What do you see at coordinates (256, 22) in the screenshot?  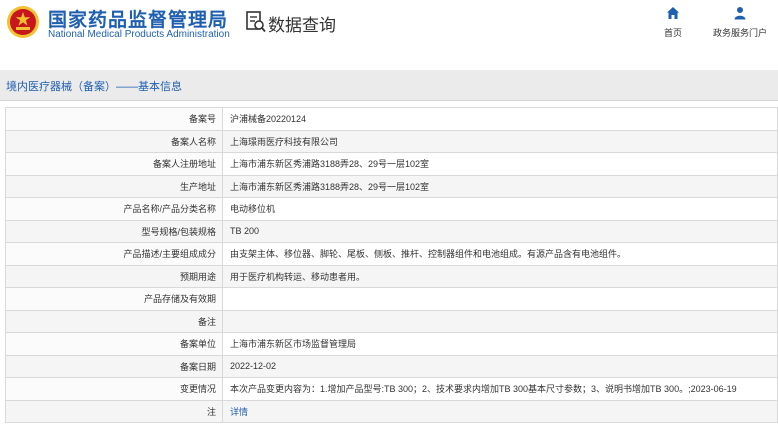 I see `search-doc-icon` at bounding box center [256, 22].